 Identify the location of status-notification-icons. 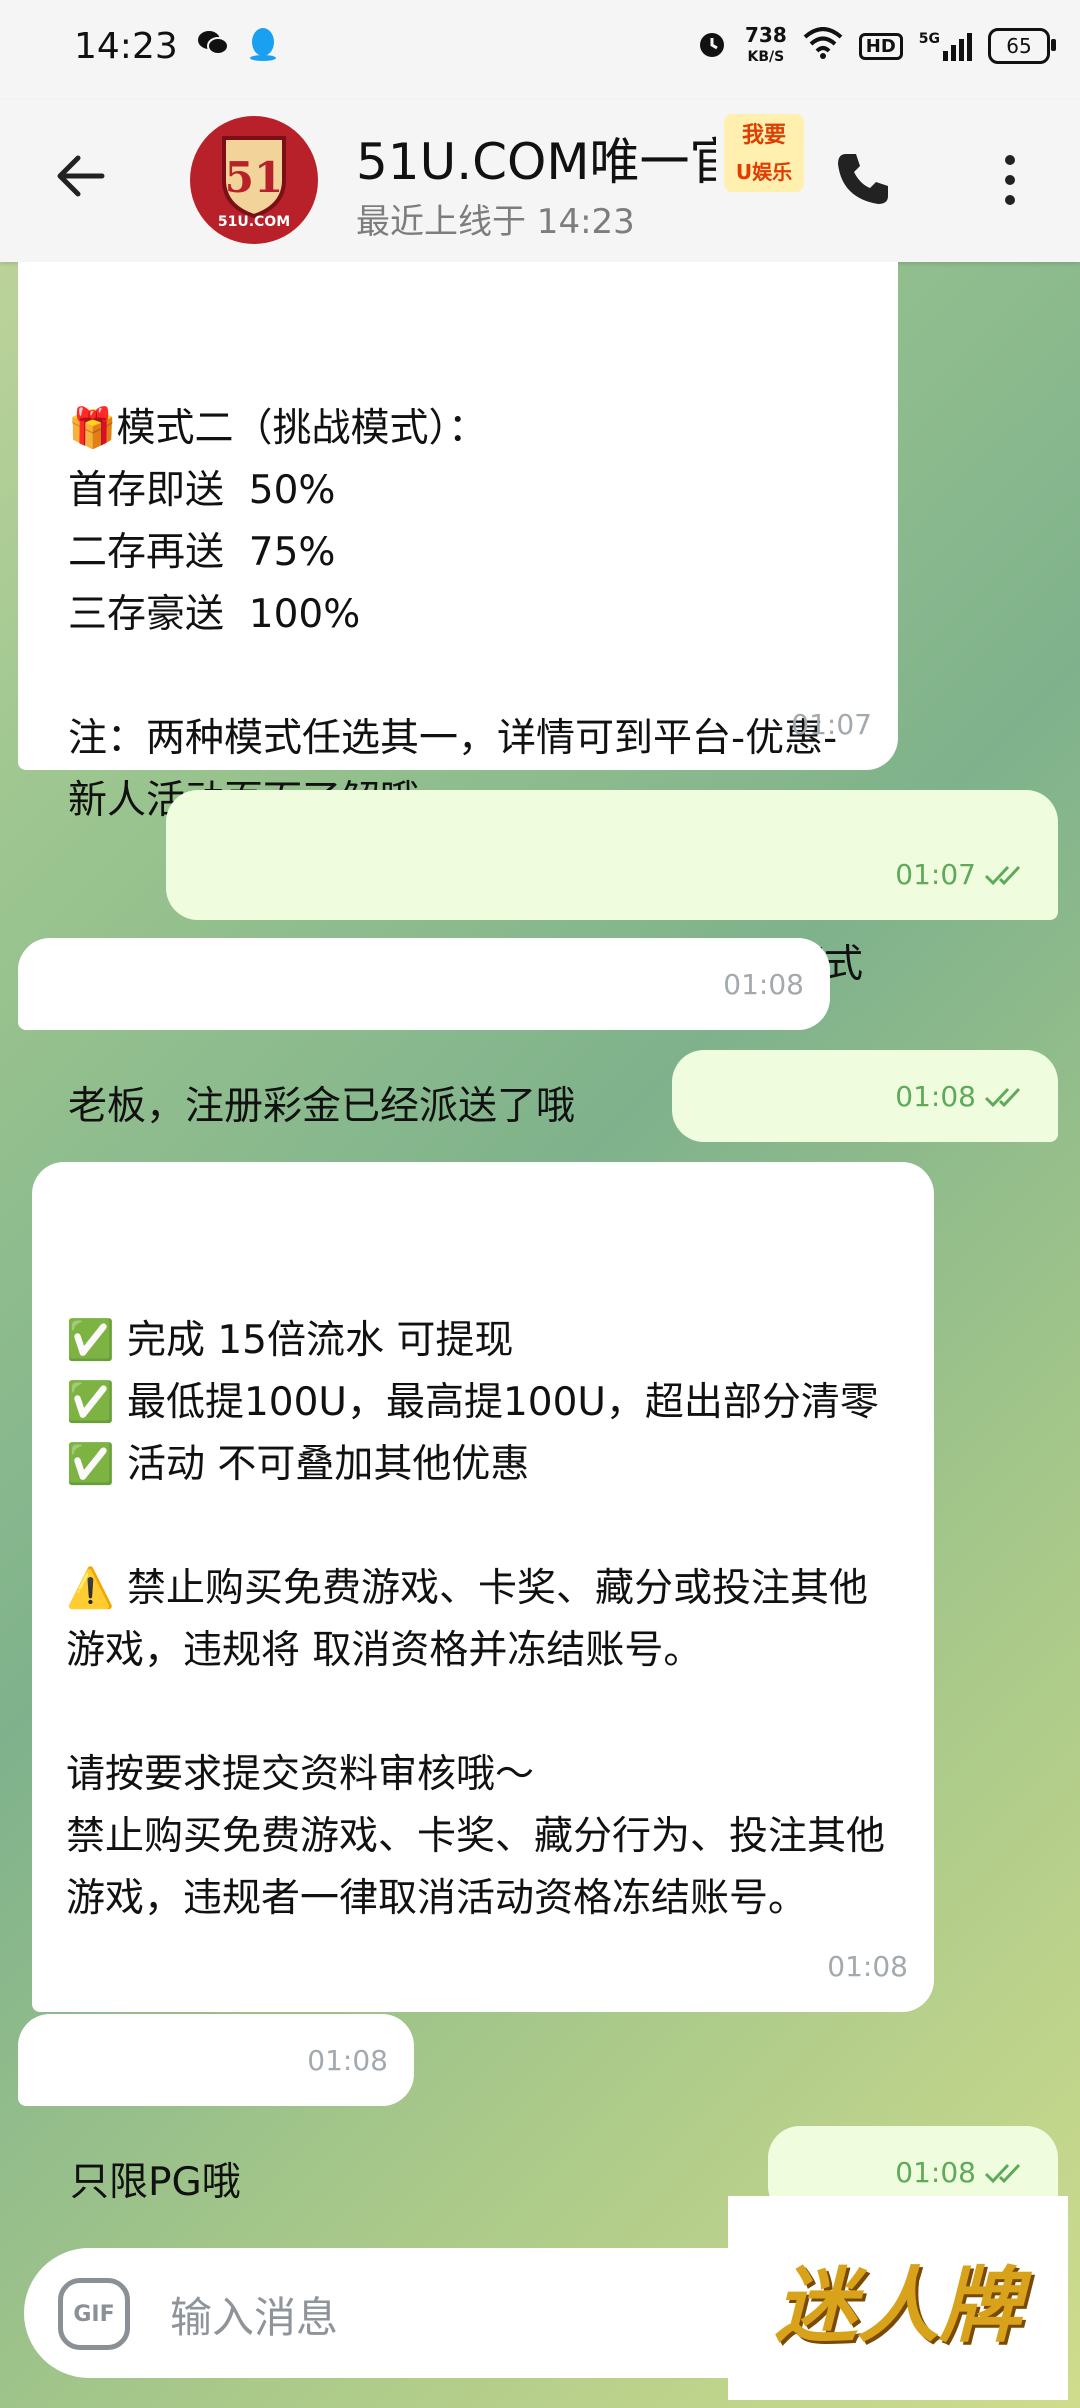
(237, 48).